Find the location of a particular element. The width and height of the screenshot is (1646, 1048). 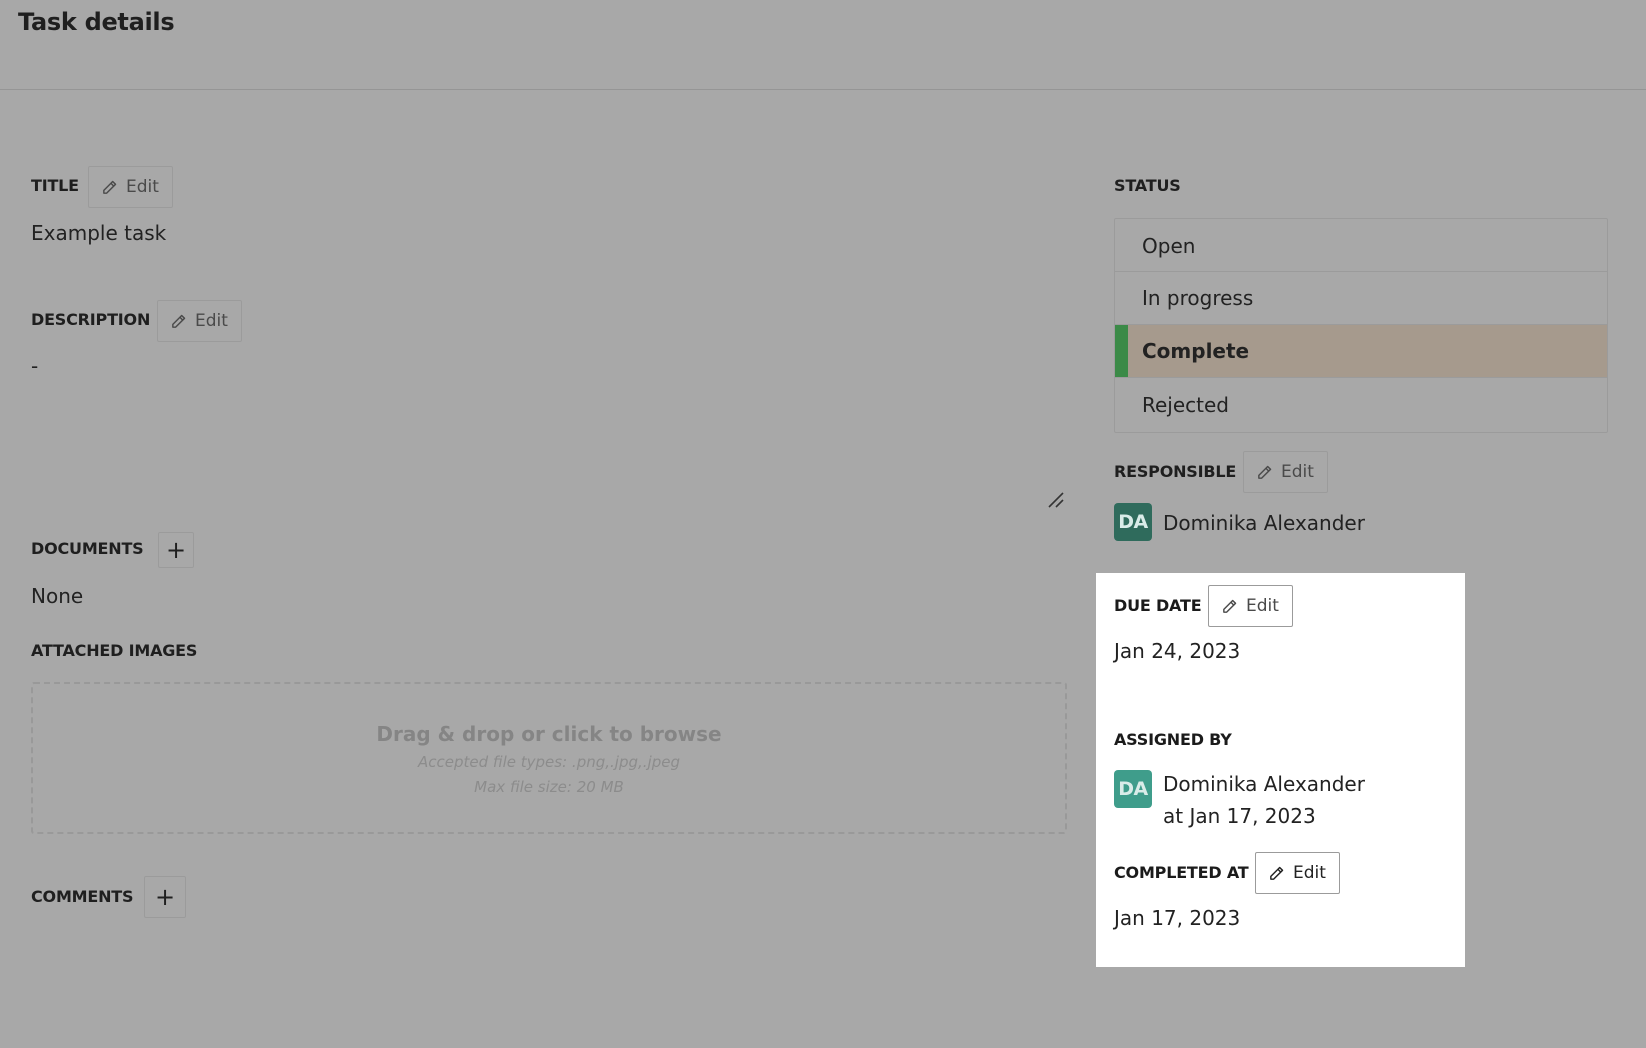

title-value: Example task is located at coordinates (99, 233).